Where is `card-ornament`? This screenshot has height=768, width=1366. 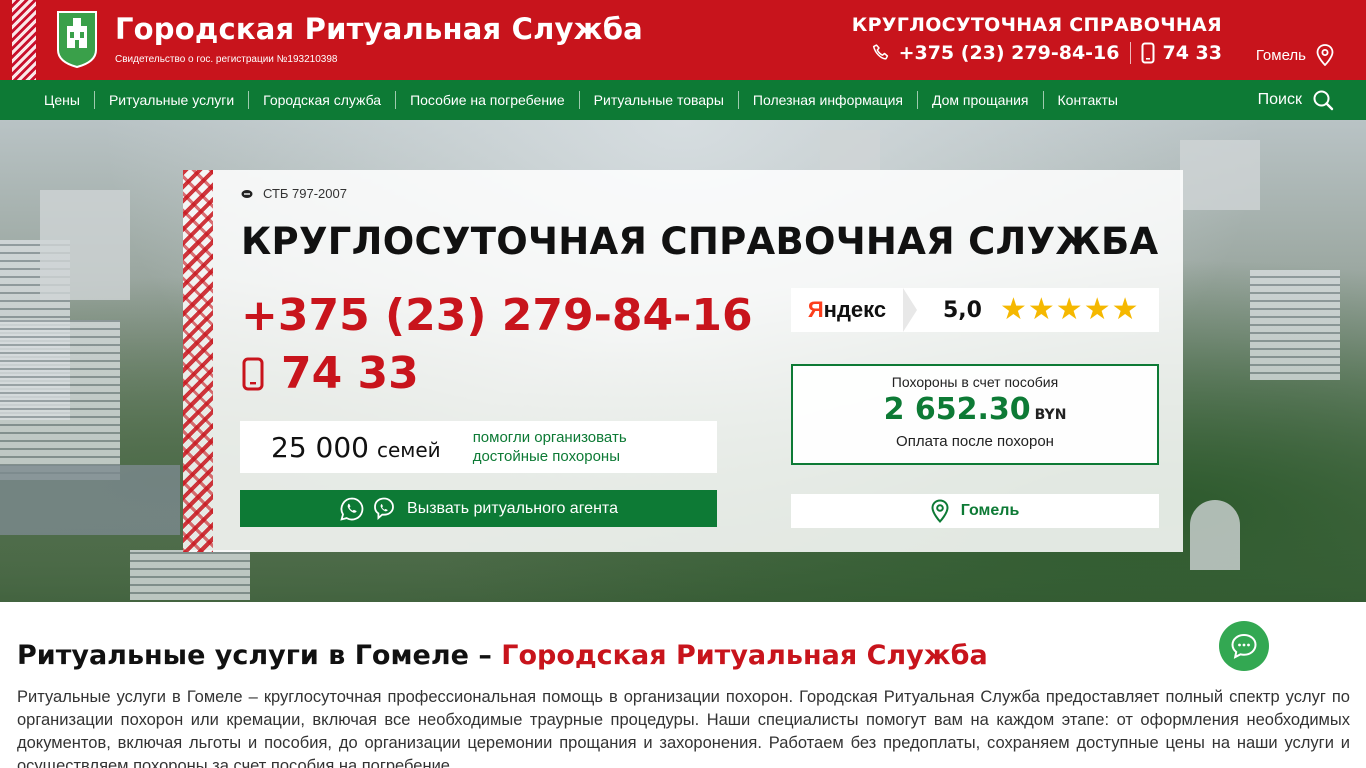
card-ornament is located at coordinates (198, 361).